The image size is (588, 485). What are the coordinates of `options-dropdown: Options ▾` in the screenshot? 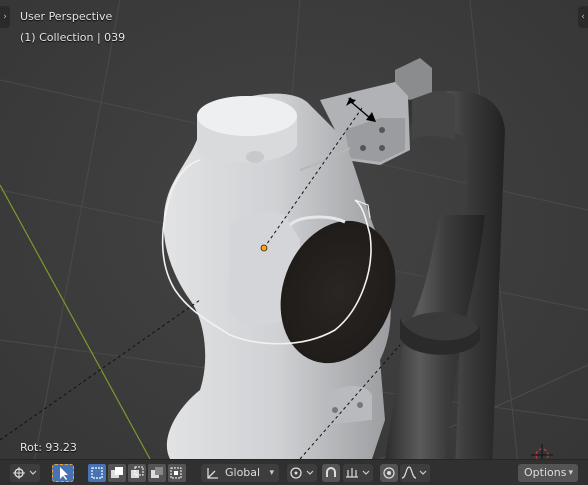 It's located at (548, 473).